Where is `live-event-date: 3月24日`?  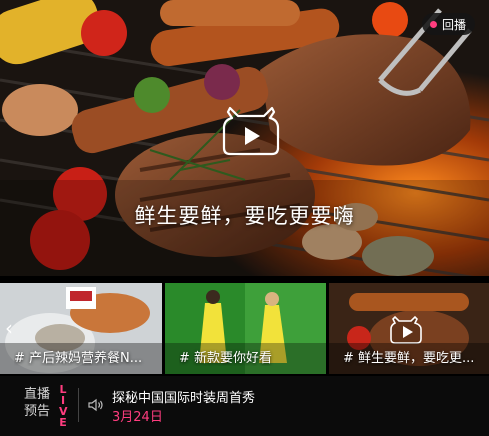
live-event-date: 3月24日 is located at coordinates (137, 417).